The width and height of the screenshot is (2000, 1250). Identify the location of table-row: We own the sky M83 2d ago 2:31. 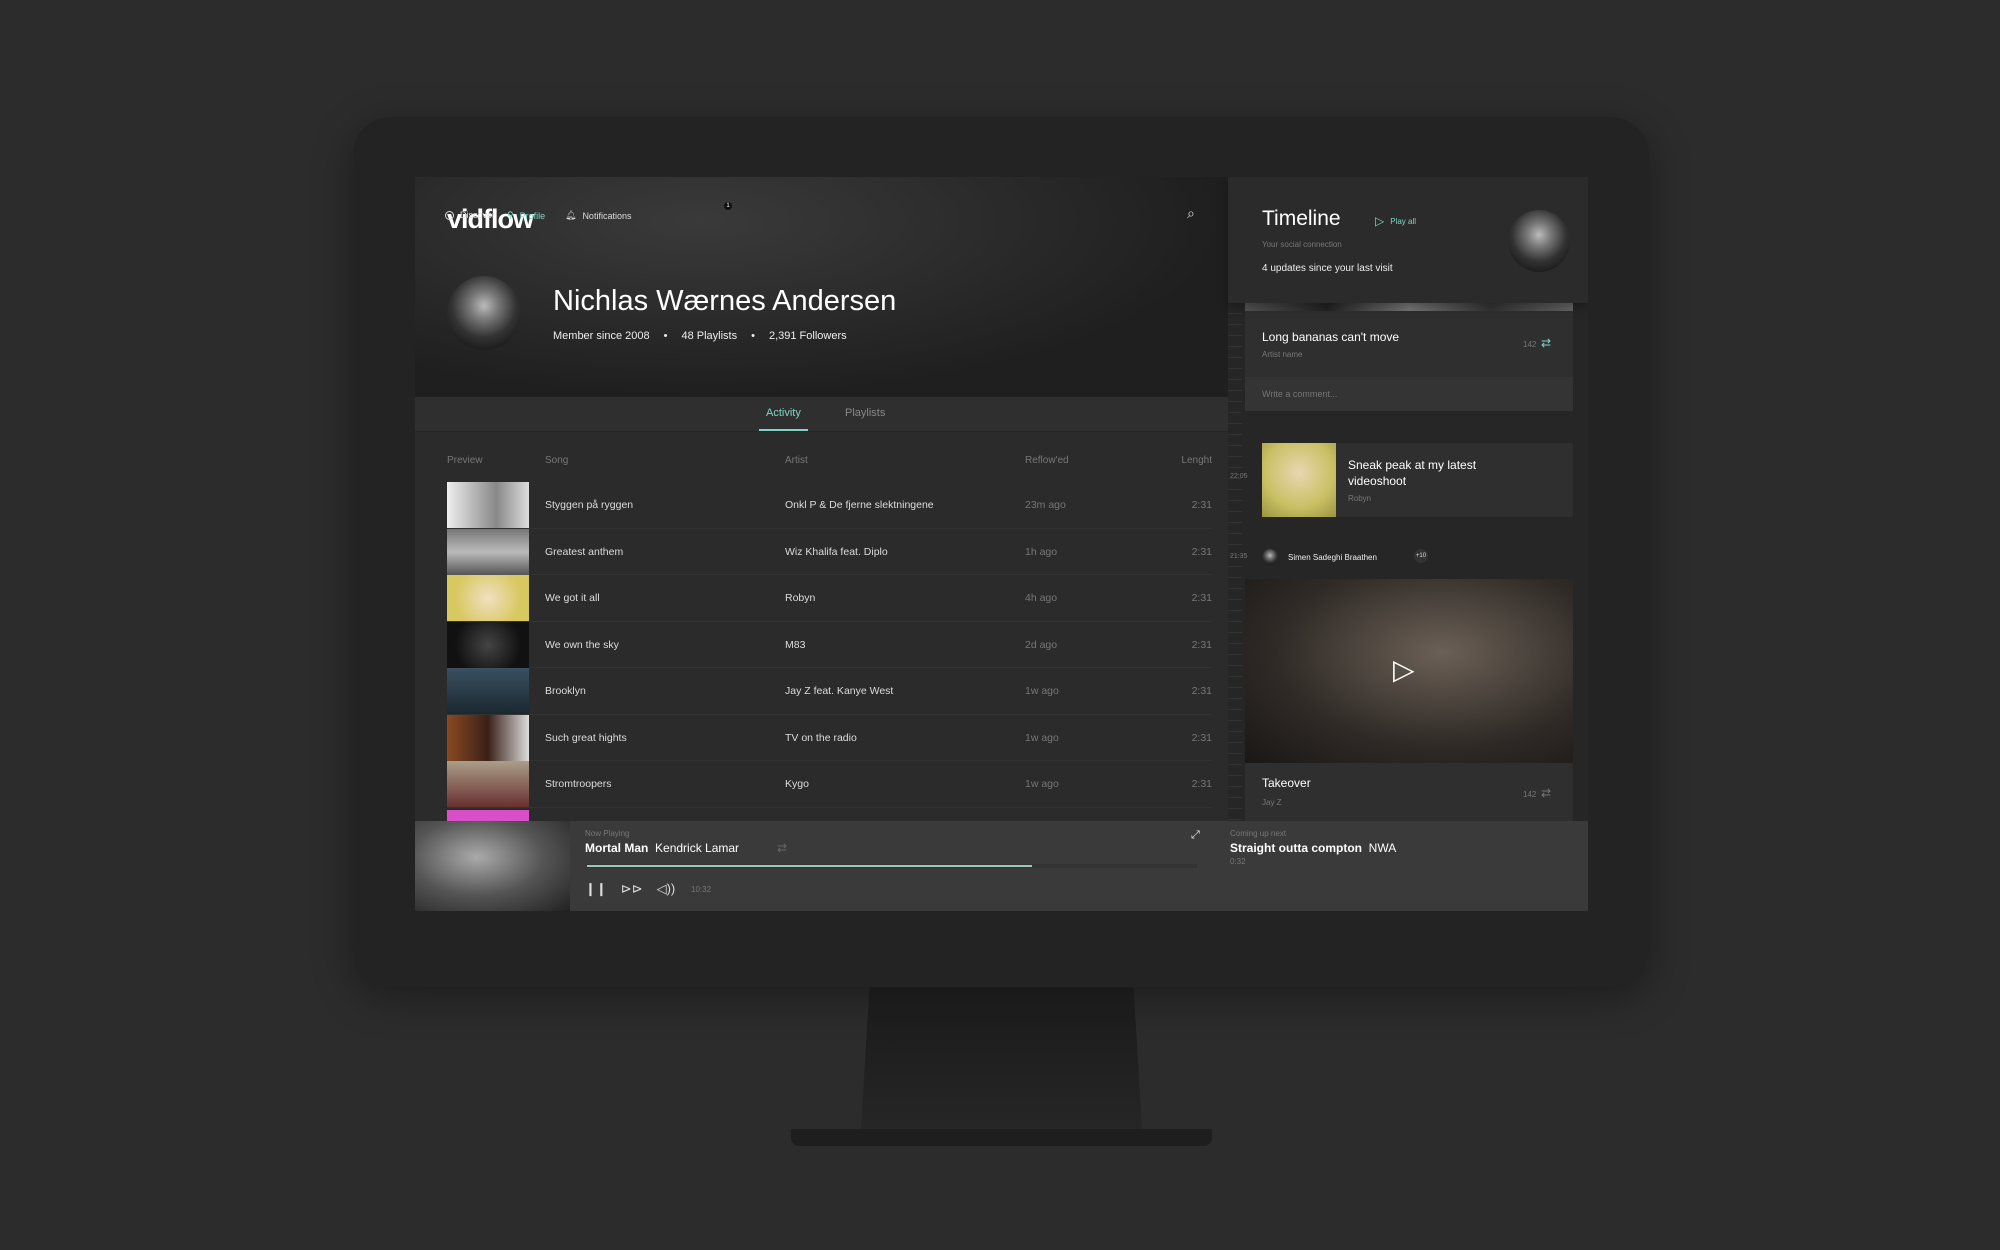
(829, 644).